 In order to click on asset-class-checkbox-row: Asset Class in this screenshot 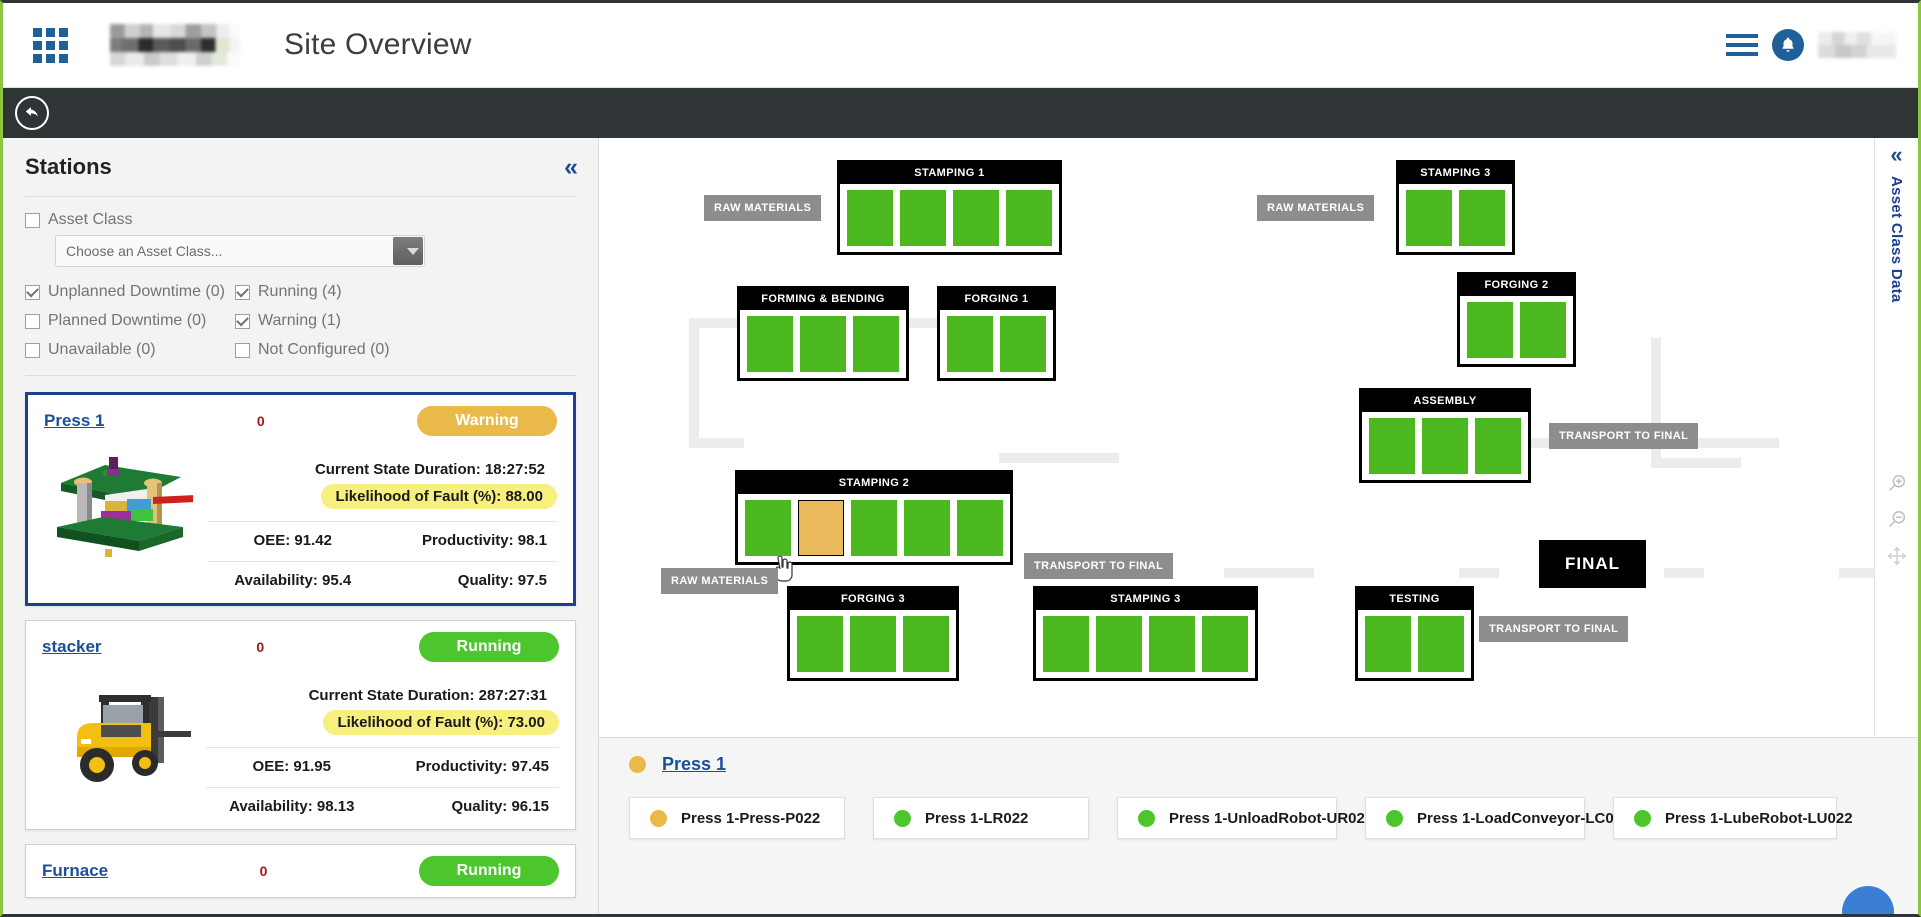, I will do `click(300, 220)`.